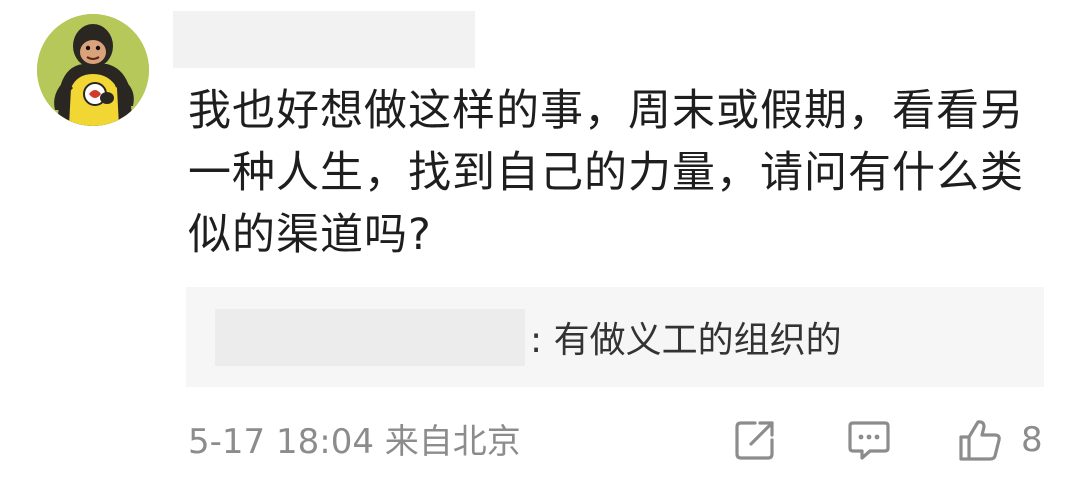  What do you see at coordinates (1032, 440) in the screenshot?
I see `like-count: 8` at bounding box center [1032, 440].